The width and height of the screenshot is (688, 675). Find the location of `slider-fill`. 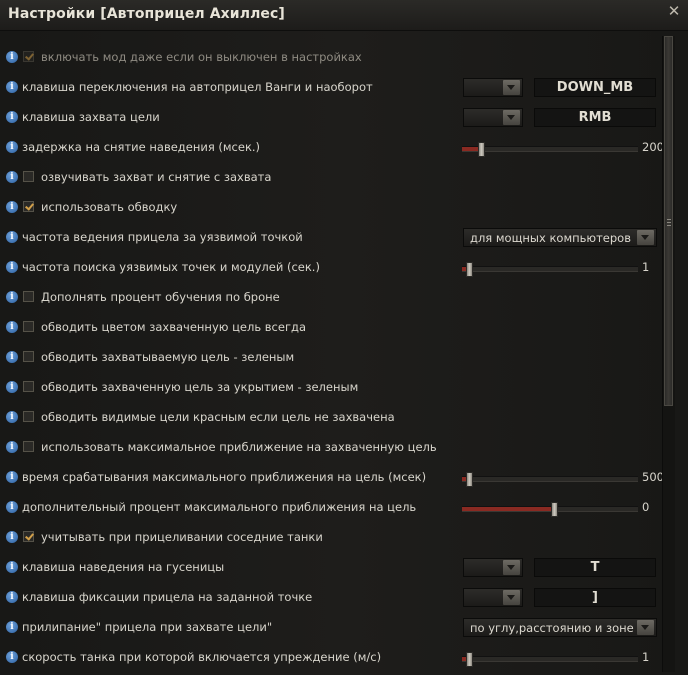

slider-fill is located at coordinates (508, 509).